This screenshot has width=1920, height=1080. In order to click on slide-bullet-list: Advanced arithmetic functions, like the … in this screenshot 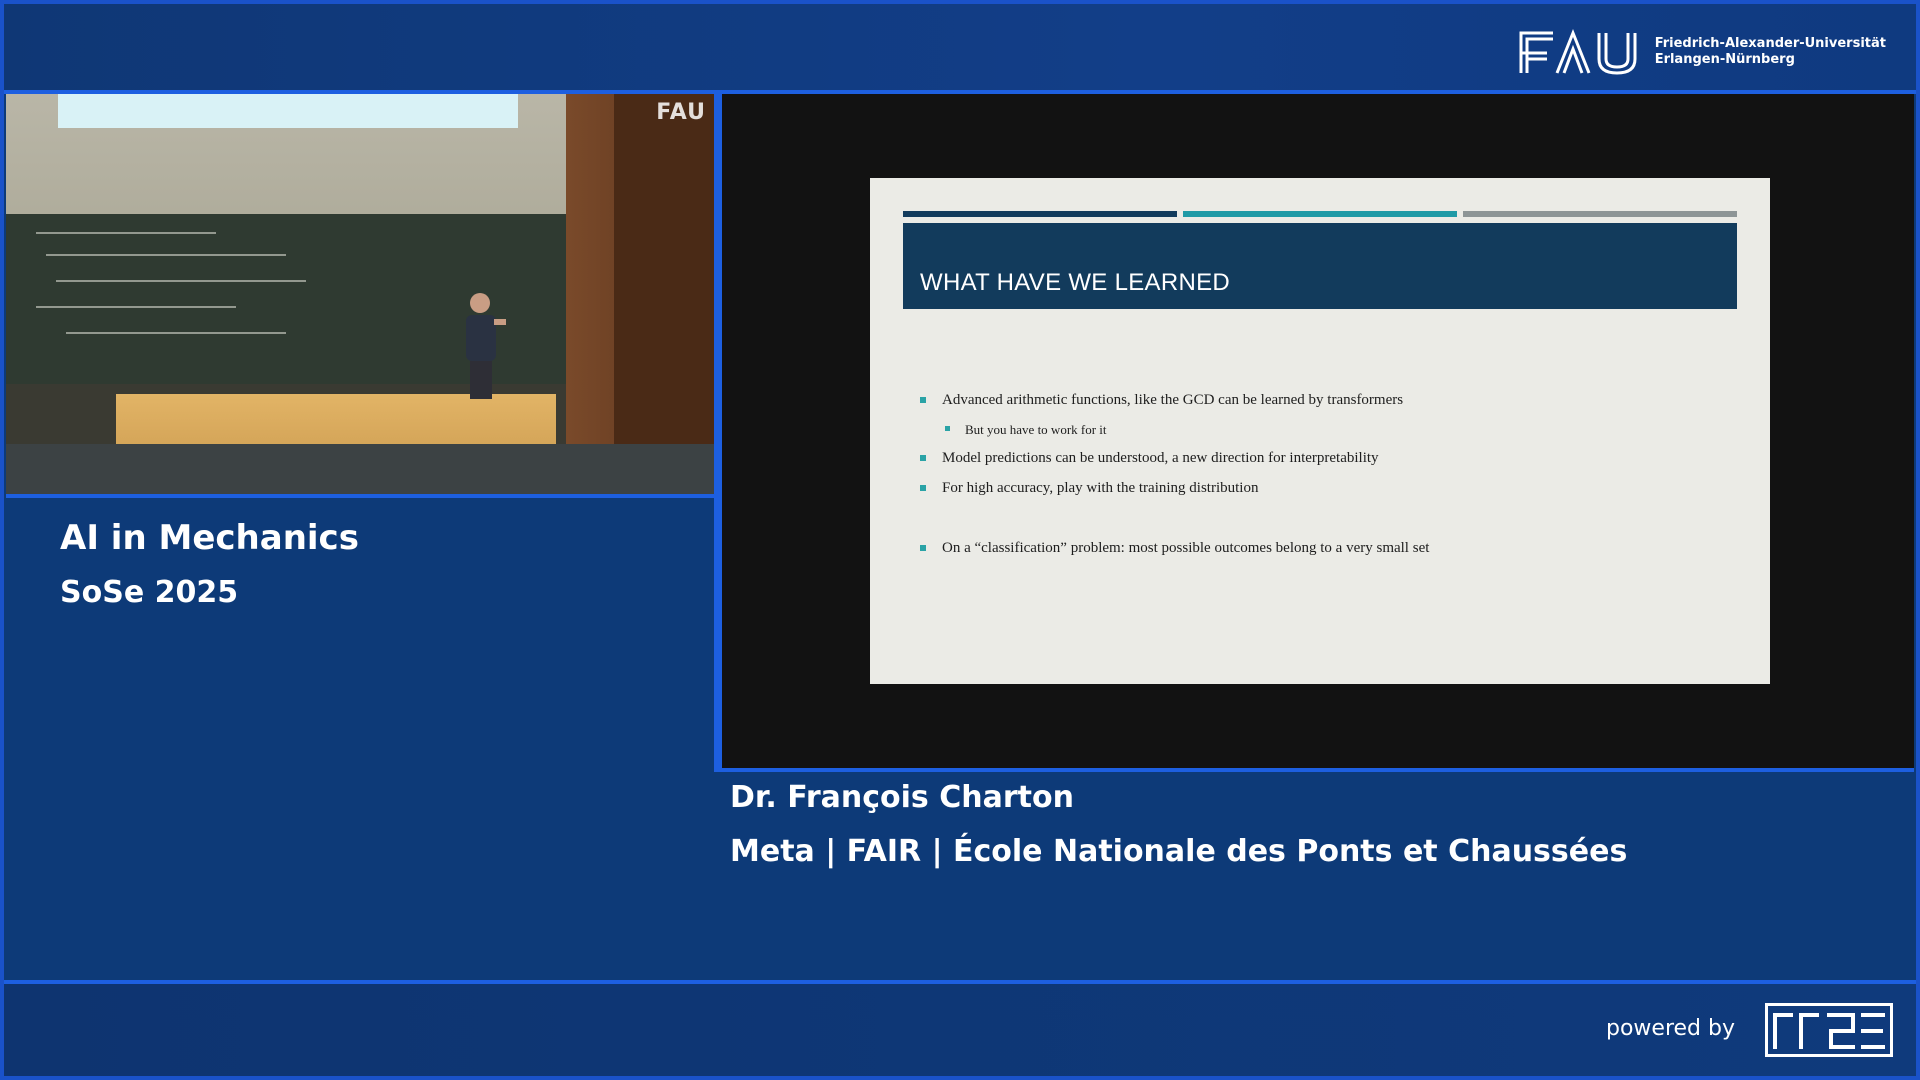, I will do `click(1330, 479)`.